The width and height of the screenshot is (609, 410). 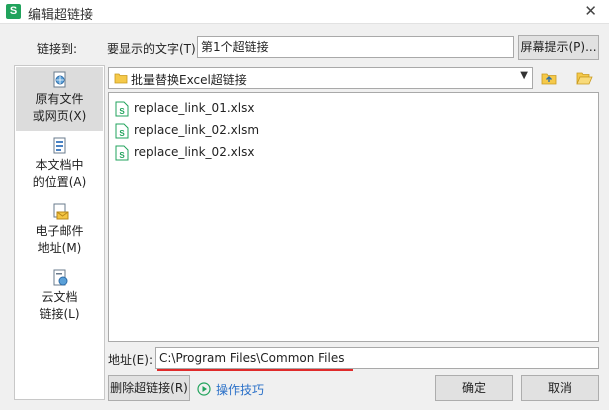 What do you see at coordinates (60, 277) in the screenshot?
I see `cloud-doc-icon` at bounding box center [60, 277].